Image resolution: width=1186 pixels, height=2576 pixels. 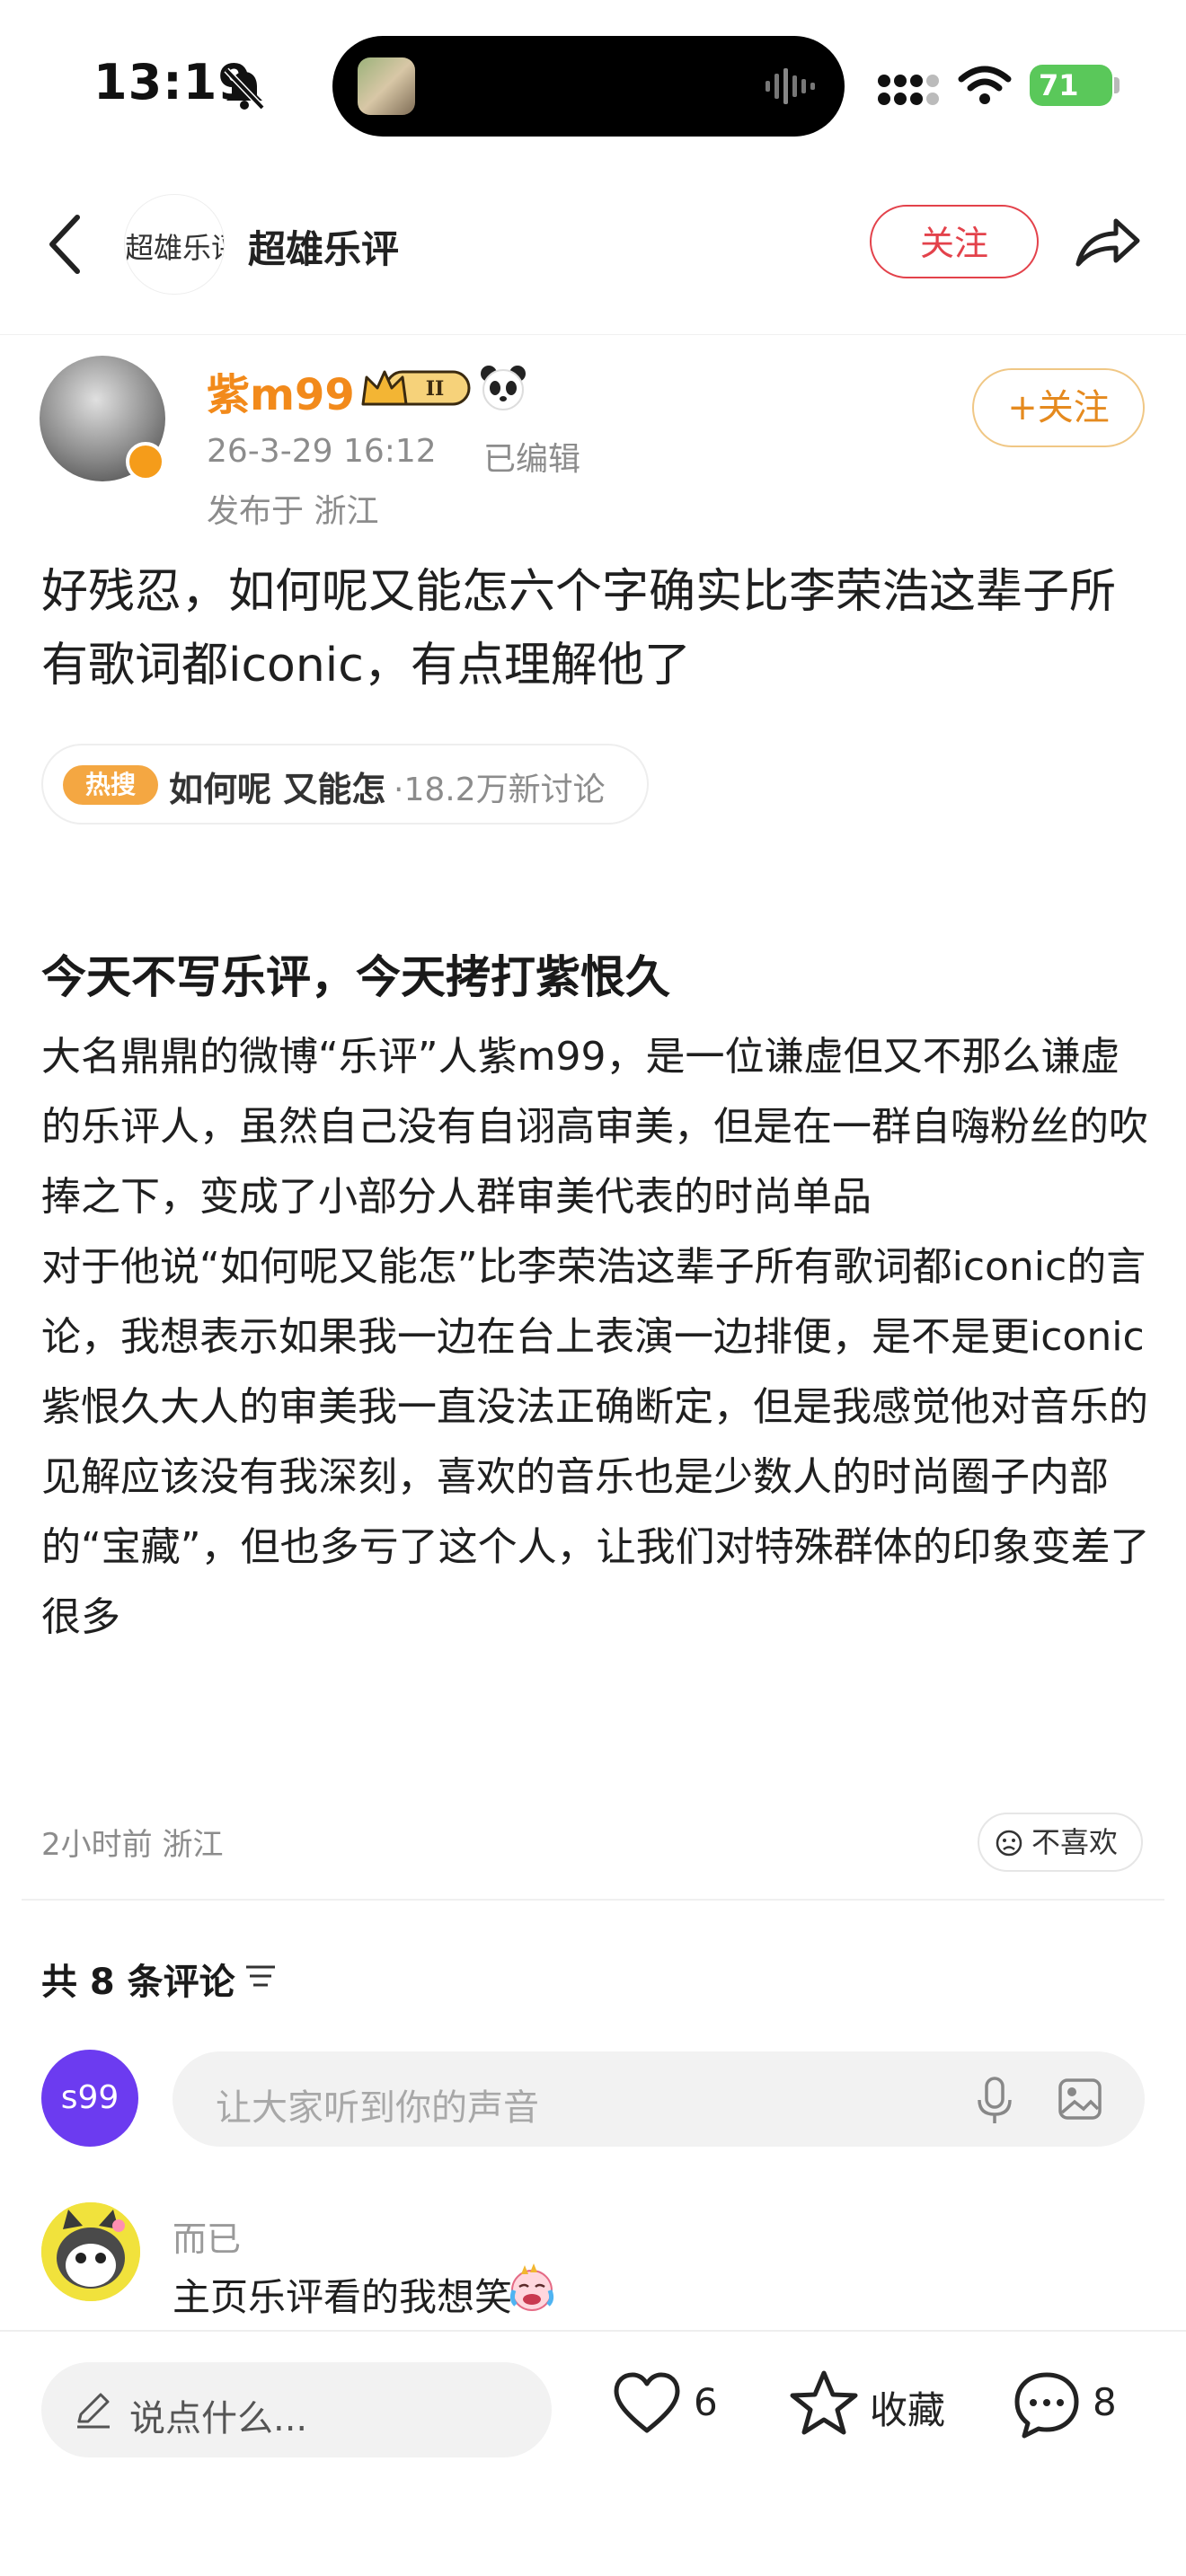 I want to click on article-meta: 2小时前 浙江, so click(x=132, y=1845).